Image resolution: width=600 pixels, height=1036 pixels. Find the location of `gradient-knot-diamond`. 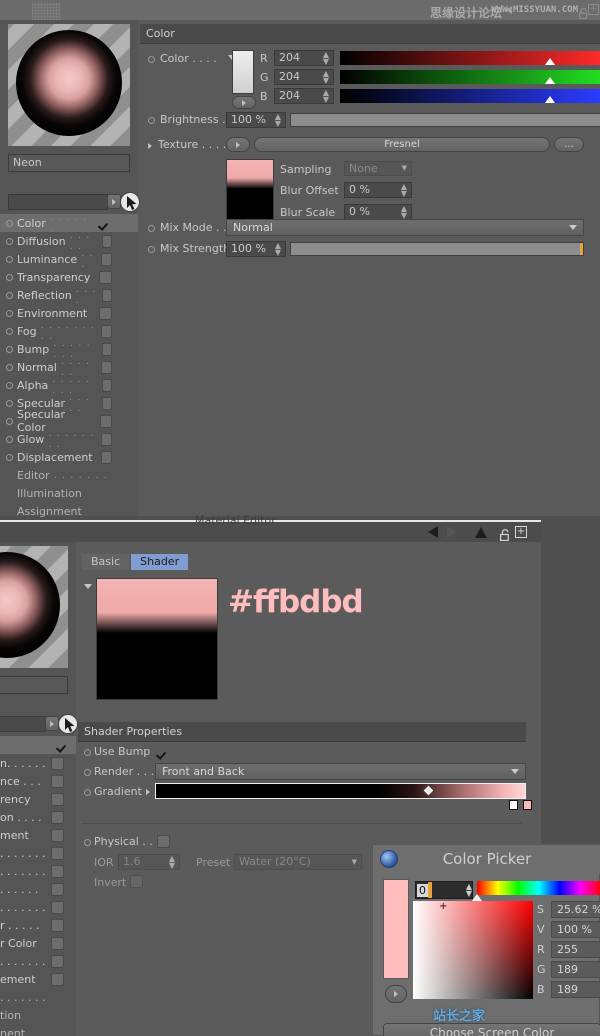

gradient-knot-diamond is located at coordinates (428, 790).